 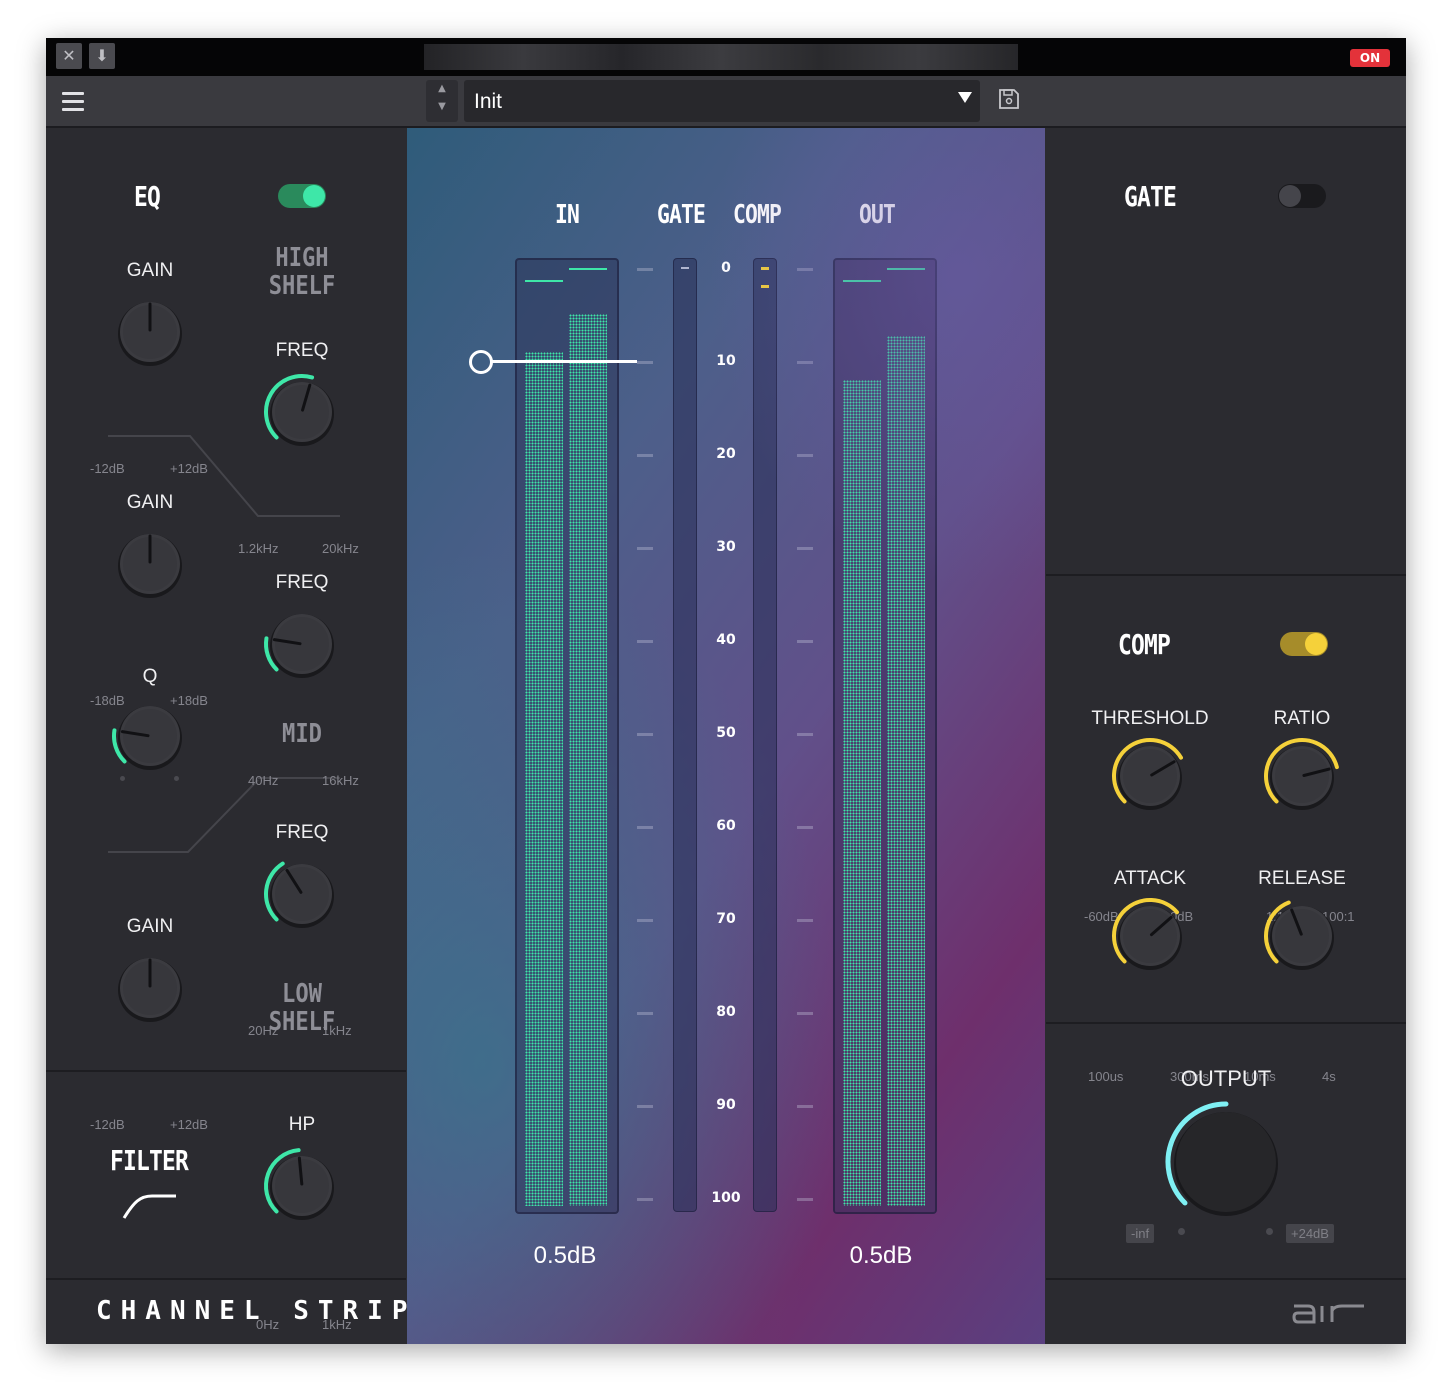 I want to click on high-shelf-gain-max: +12dB, so click(x=189, y=468).